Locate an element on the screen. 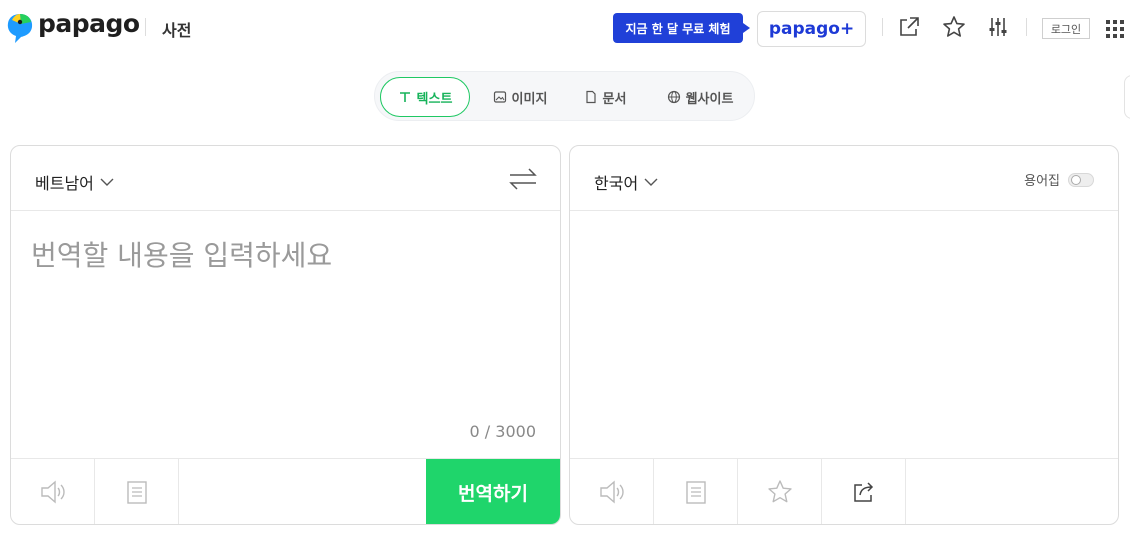 This screenshot has height=537, width=1130. source-listen-button is located at coordinates (53, 491).